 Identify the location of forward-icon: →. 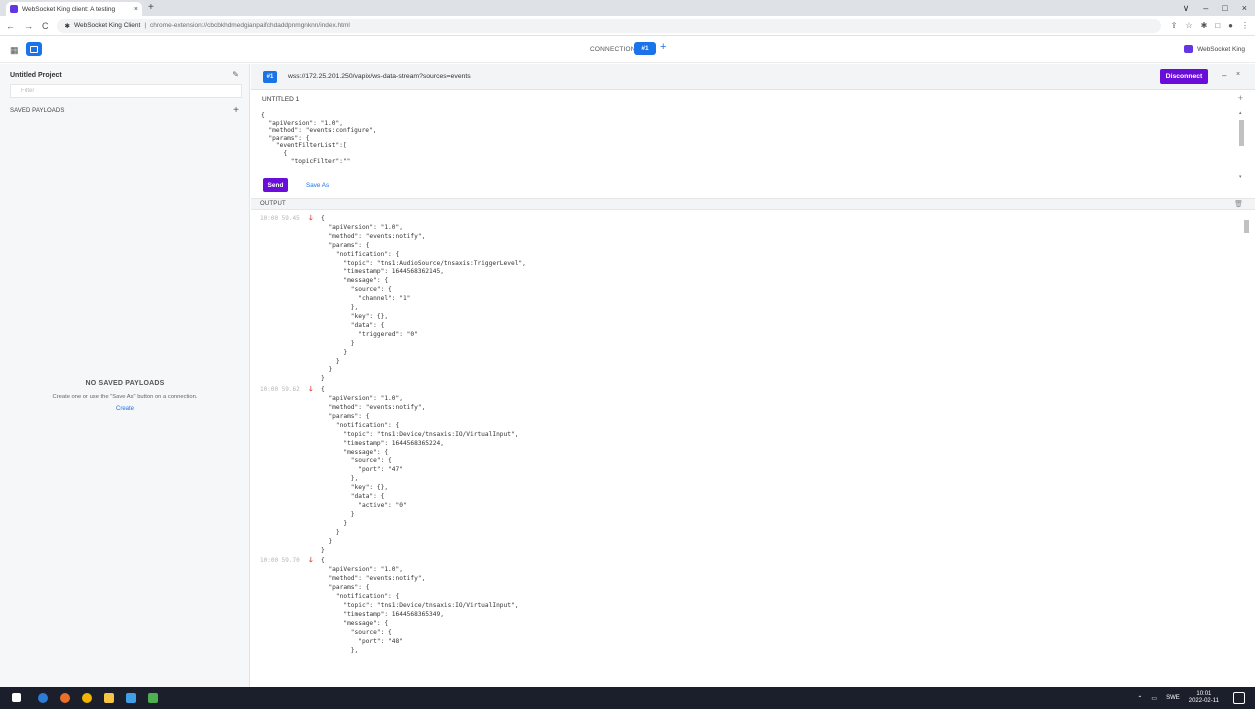
(28, 26).